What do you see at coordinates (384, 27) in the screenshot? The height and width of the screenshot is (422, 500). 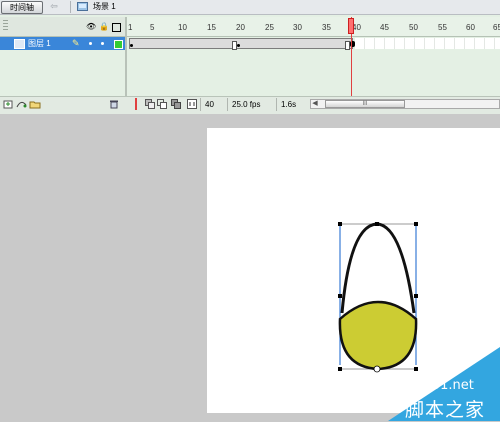 I see `ruler-tick: 45` at bounding box center [384, 27].